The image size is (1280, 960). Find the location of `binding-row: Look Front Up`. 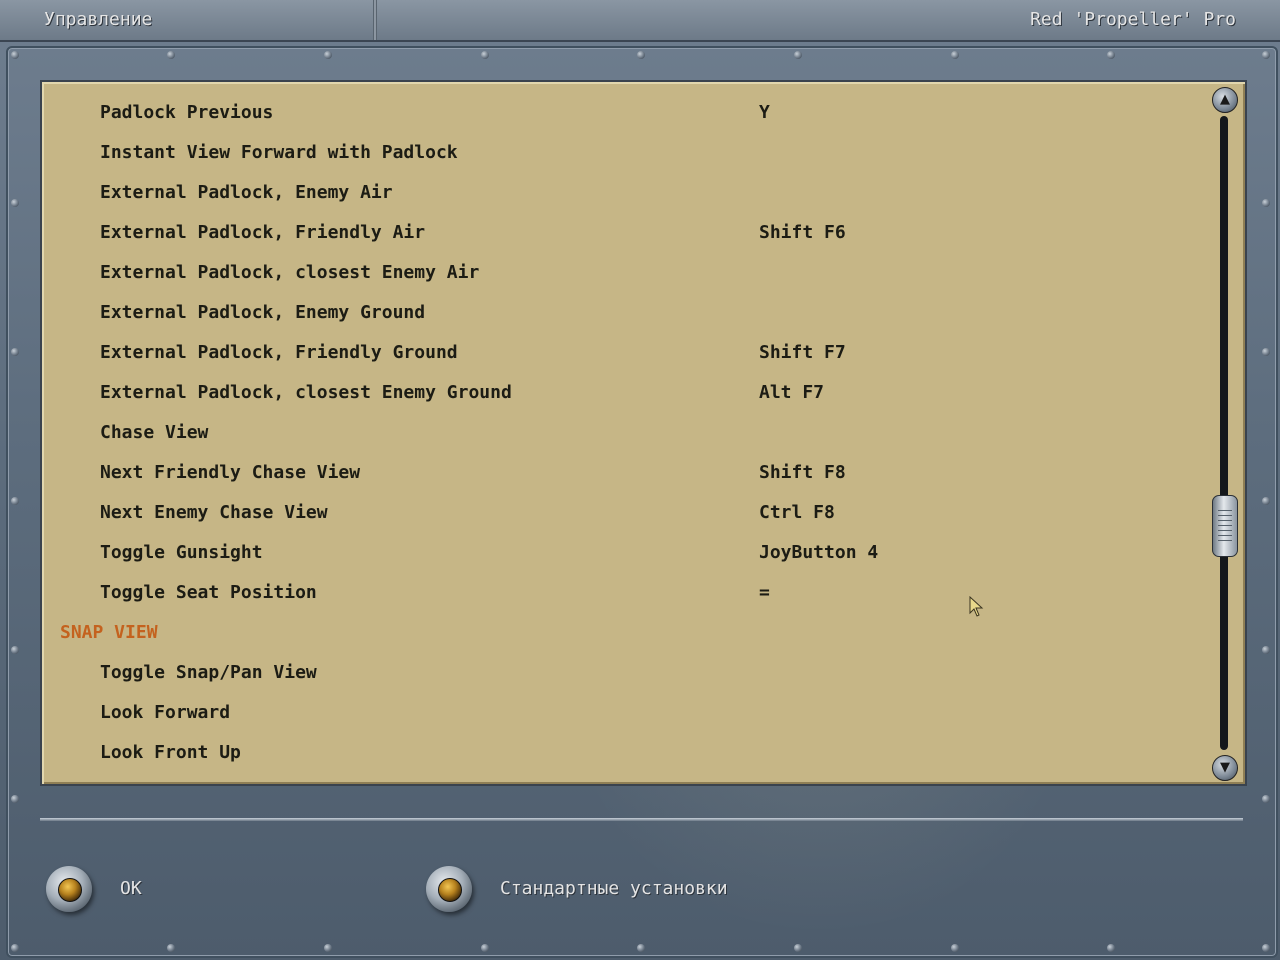

binding-row: Look Front Up is located at coordinates (622, 753).